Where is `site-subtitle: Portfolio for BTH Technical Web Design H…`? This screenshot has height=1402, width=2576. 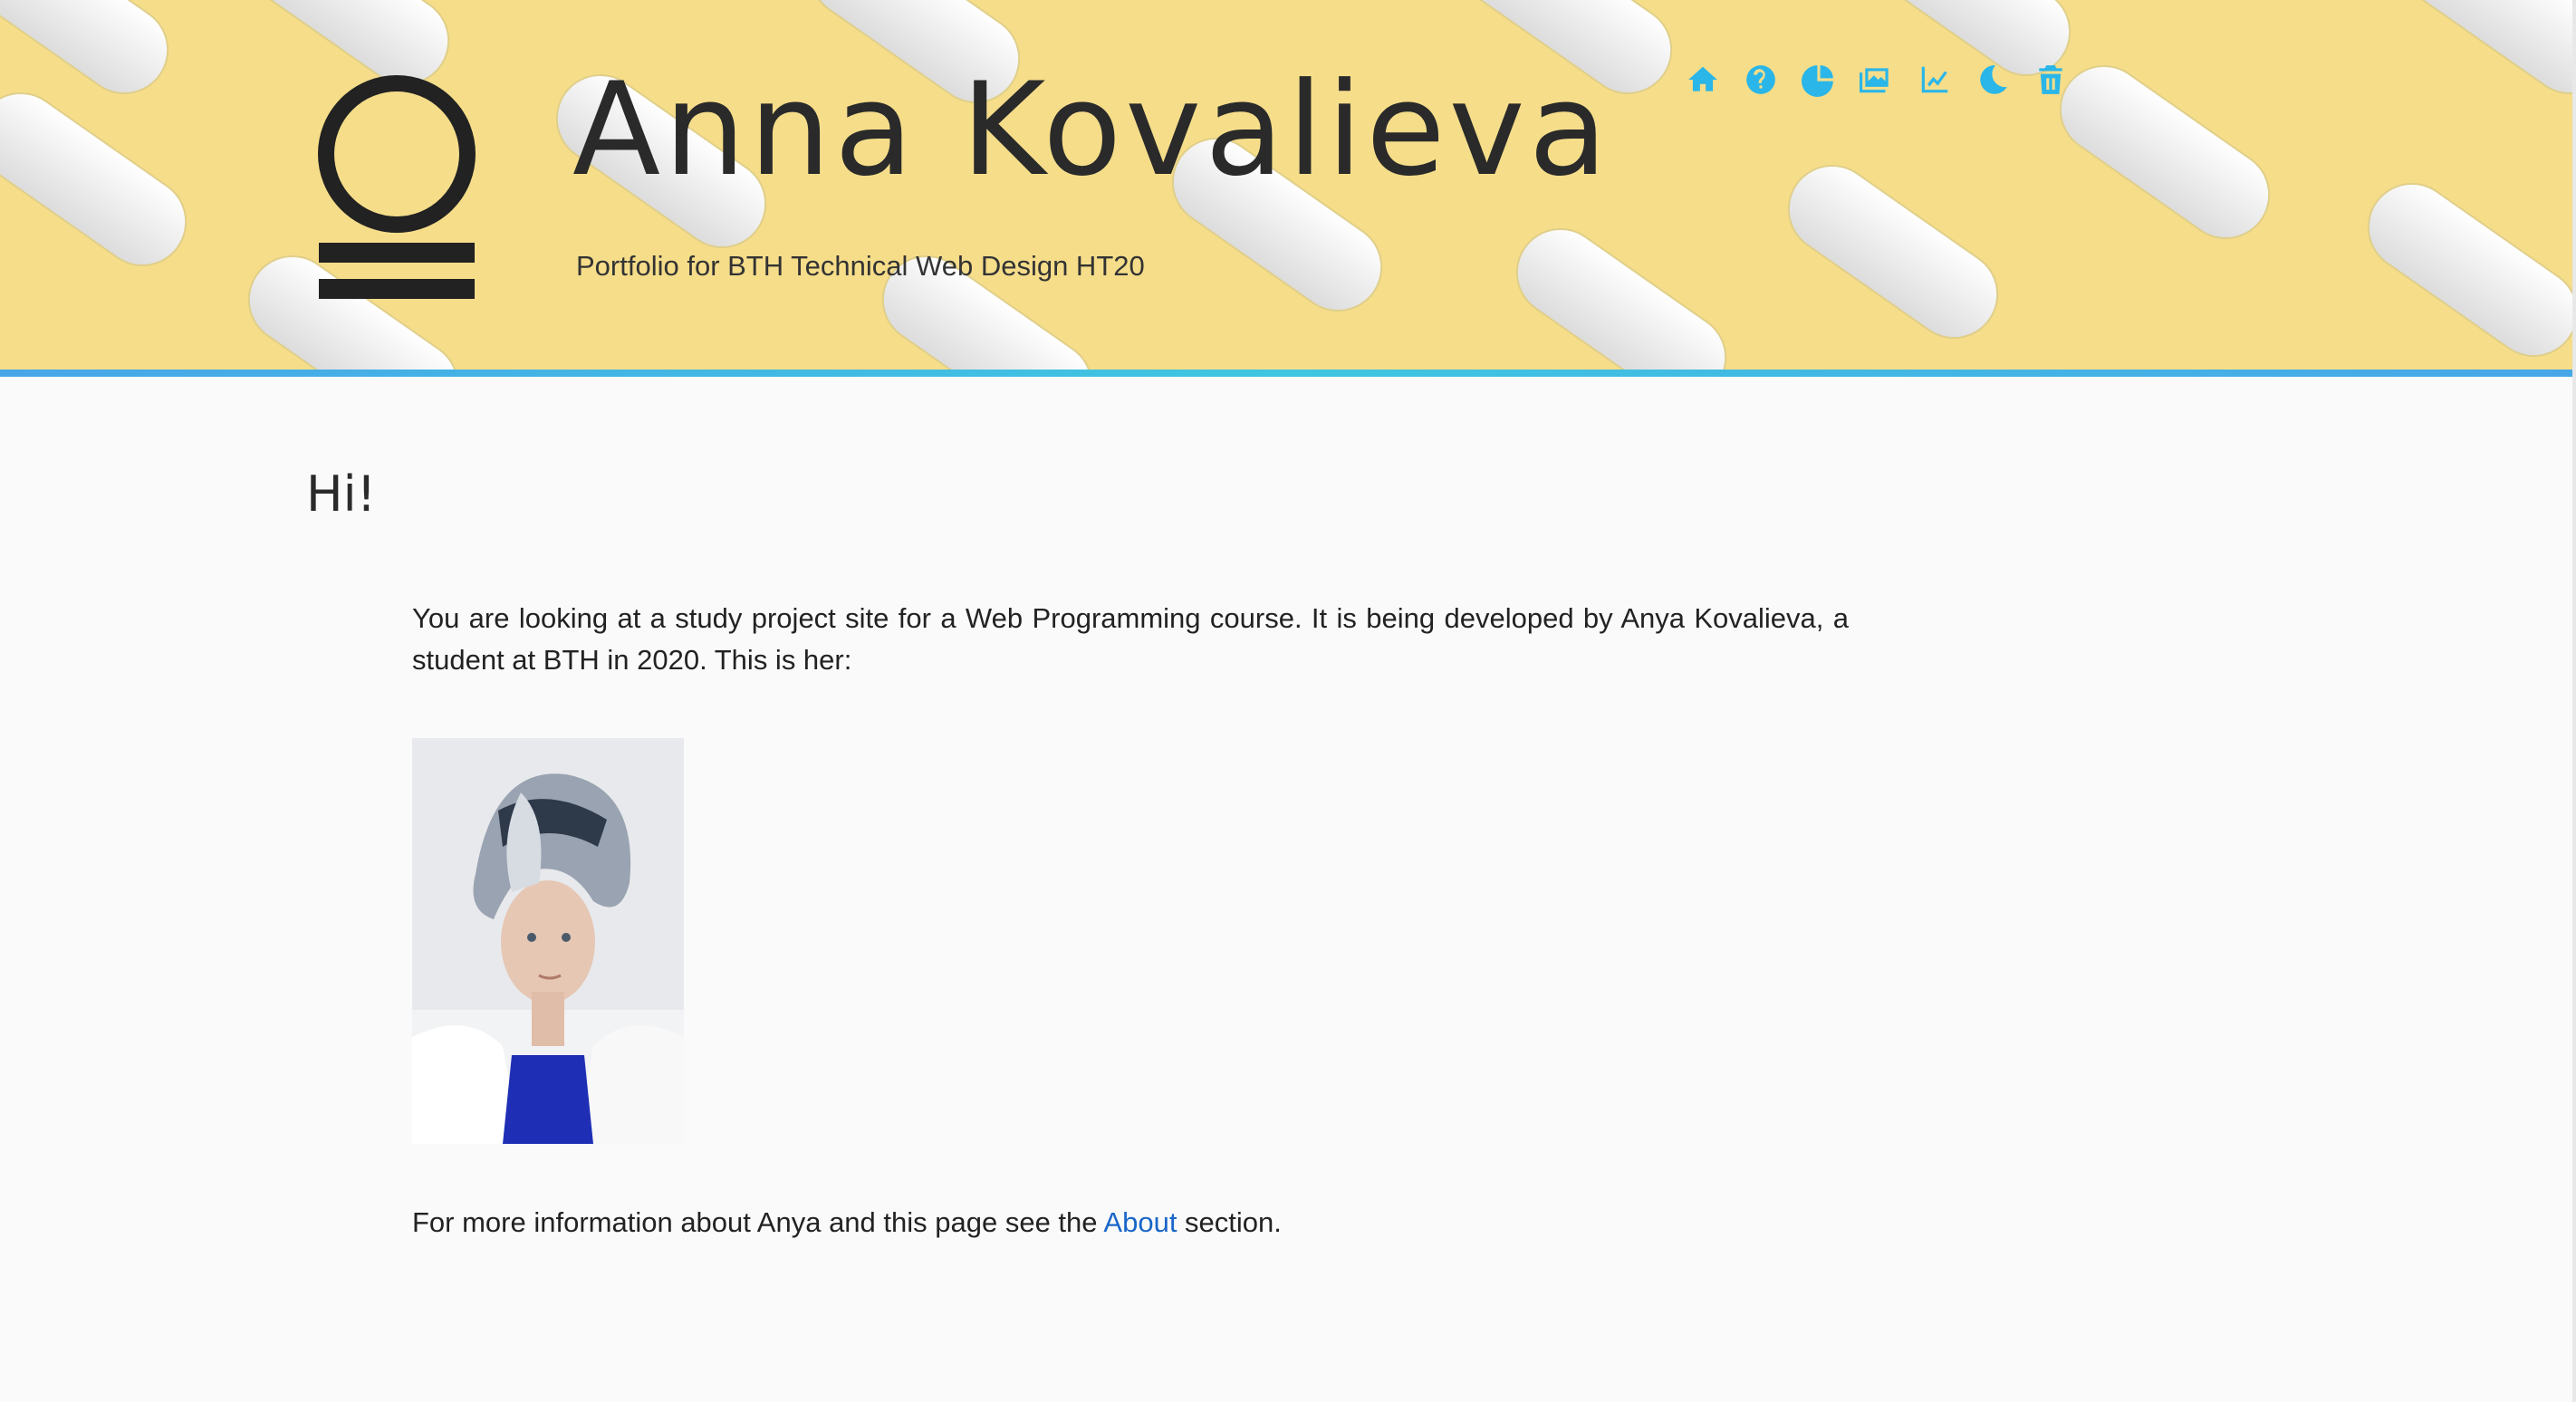
site-subtitle: Portfolio for BTH Technical Web Design H… is located at coordinates (860, 266).